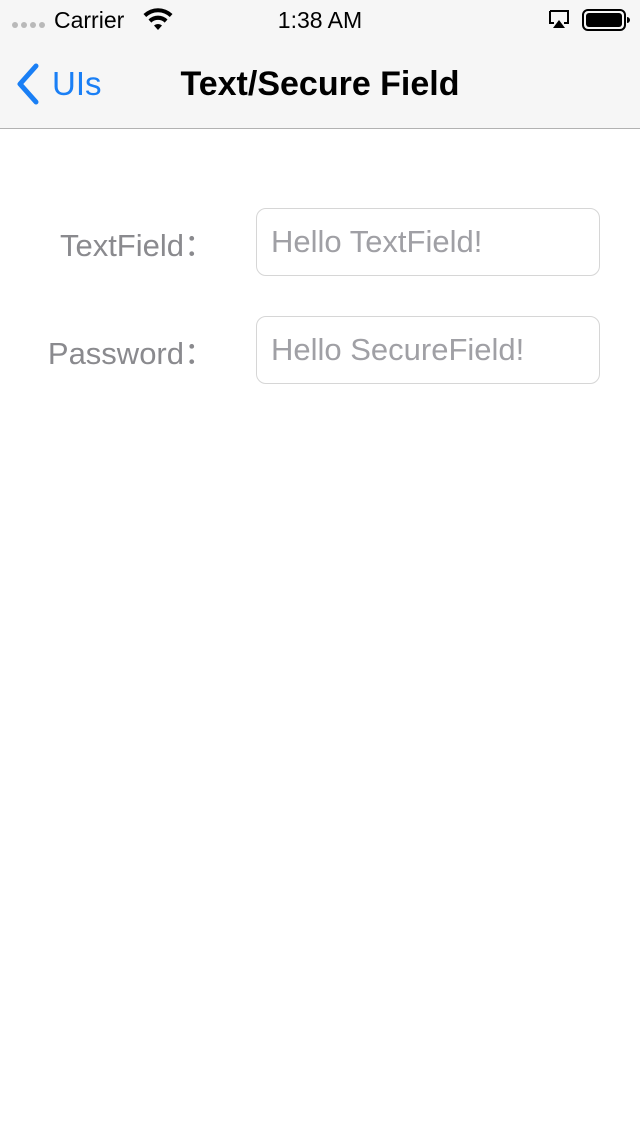  I want to click on password-field-row: Password：, so click(320, 350).